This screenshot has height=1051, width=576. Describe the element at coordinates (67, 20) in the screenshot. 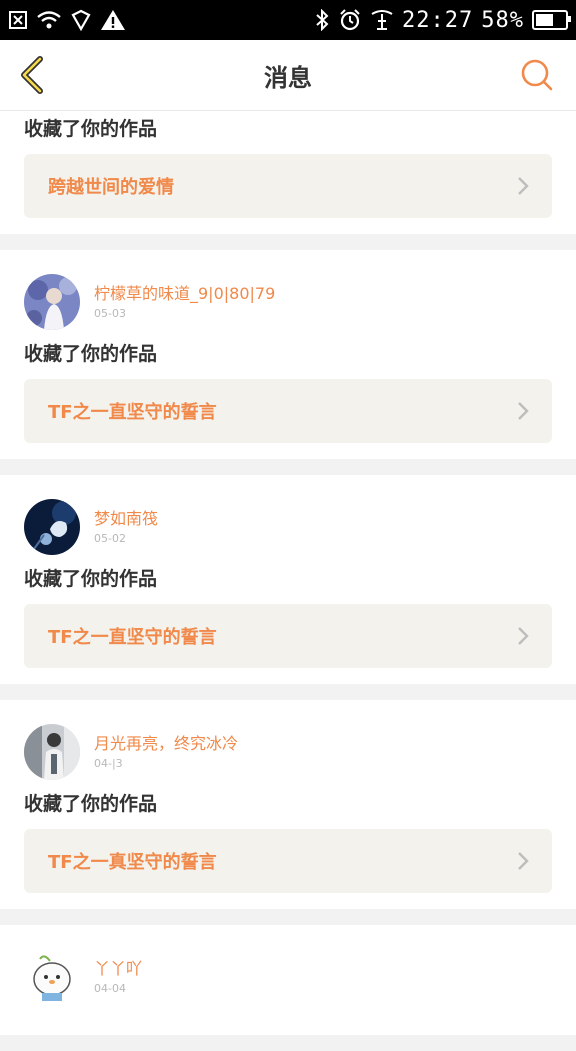

I see `status-left-icons` at that location.